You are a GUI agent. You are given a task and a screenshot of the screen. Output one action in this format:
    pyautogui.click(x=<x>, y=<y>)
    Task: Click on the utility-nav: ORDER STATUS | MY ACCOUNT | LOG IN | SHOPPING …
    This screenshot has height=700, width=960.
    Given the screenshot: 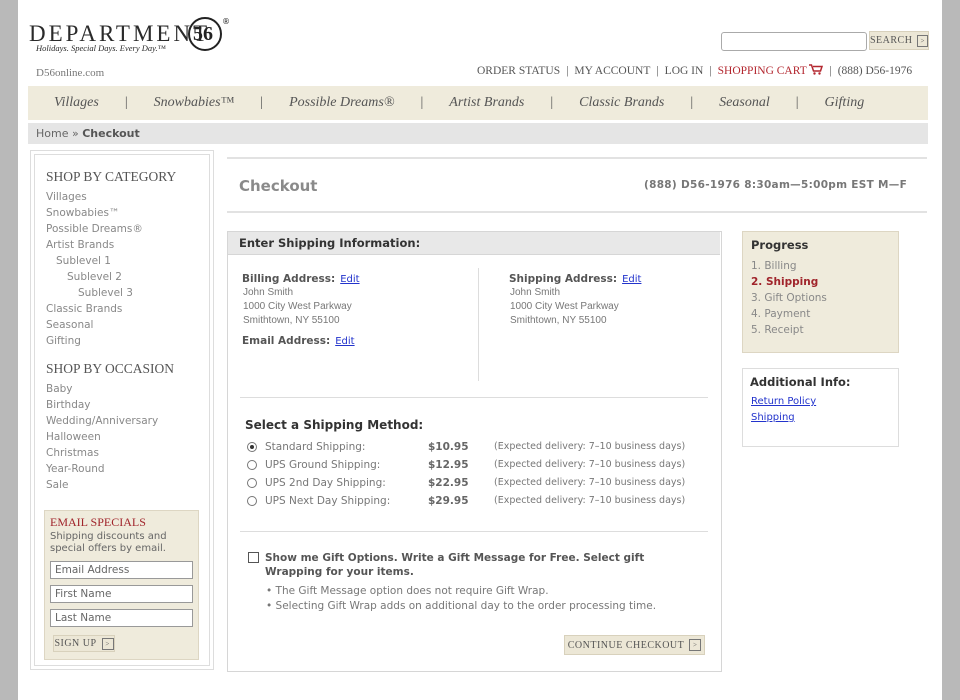 What is the action you would take?
    pyautogui.click(x=694, y=70)
    